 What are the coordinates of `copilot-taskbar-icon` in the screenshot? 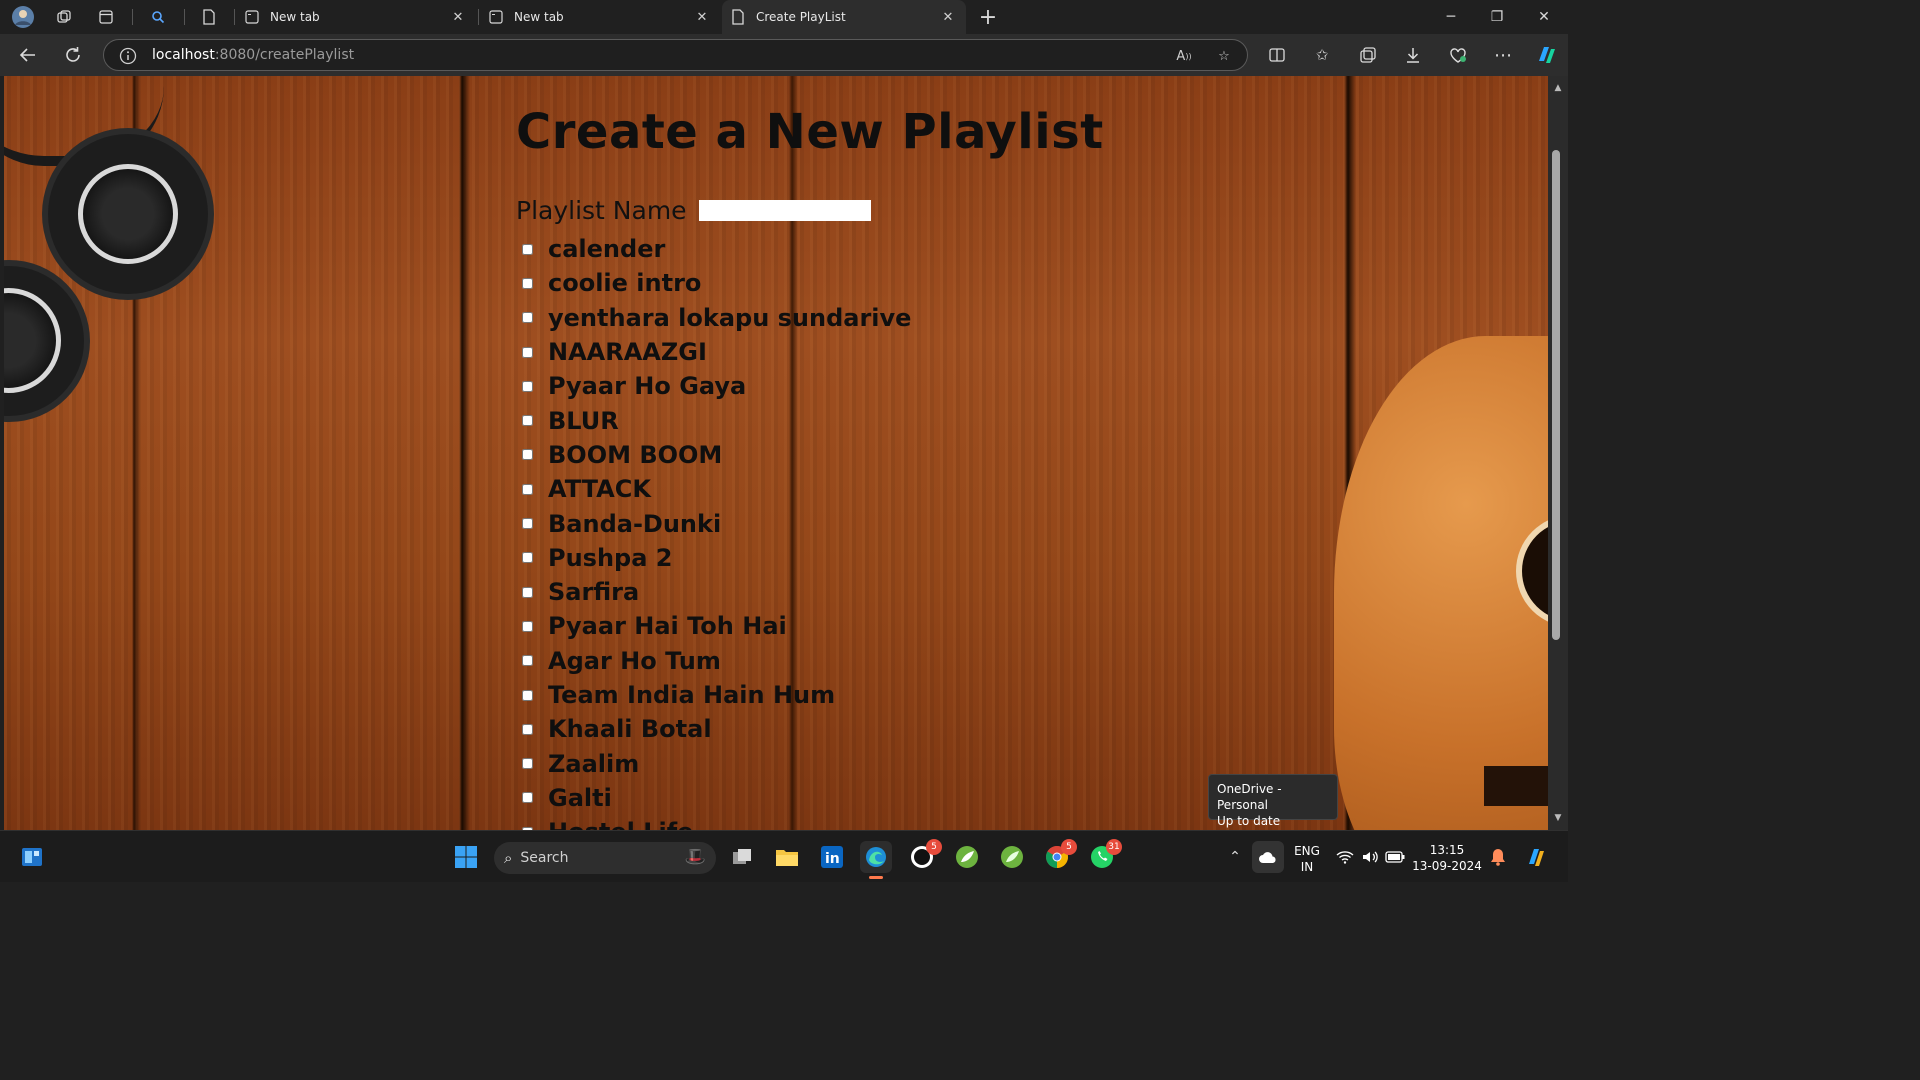 It's located at (1536, 857).